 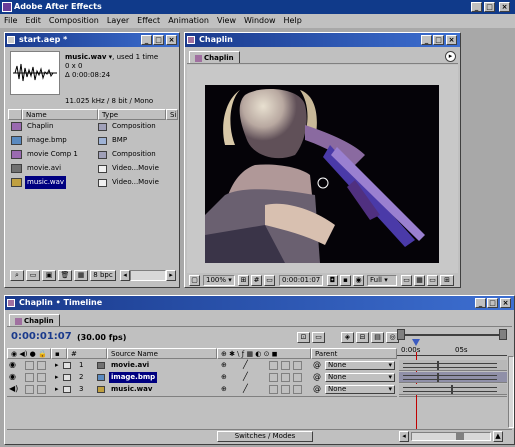 What do you see at coordinates (81, 275) in the screenshot?
I see `flowchart-button: ▦` at bounding box center [81, 275].